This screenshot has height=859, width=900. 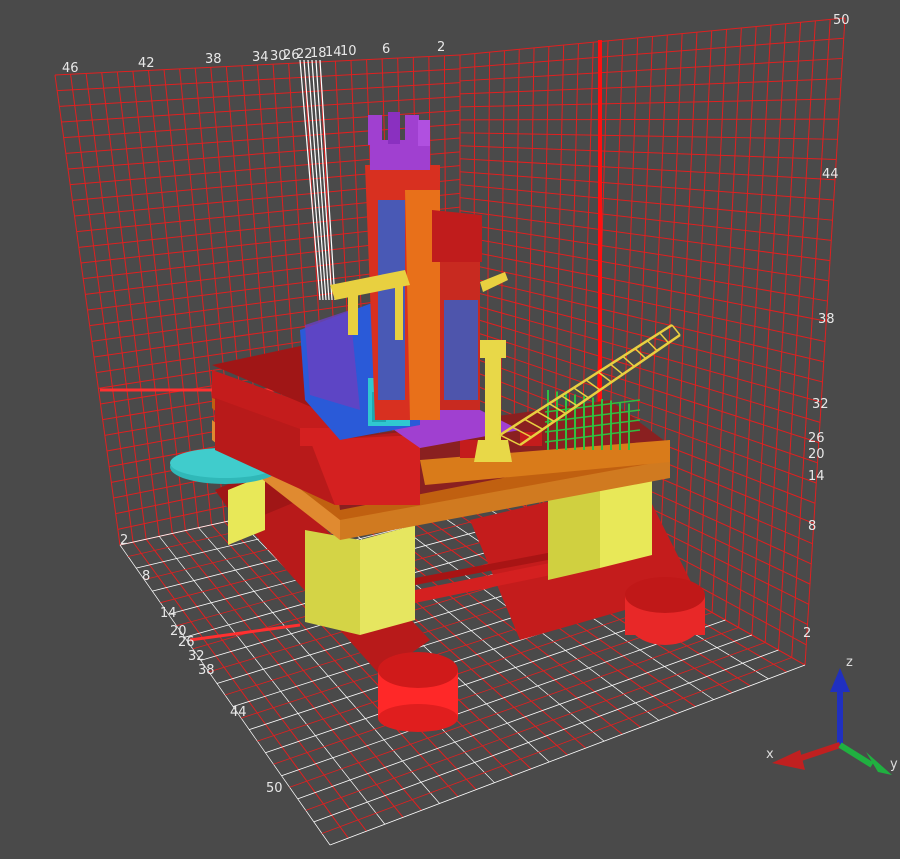 I want to click on axis-tick-label-right: 20, so click(x=816, y=454).